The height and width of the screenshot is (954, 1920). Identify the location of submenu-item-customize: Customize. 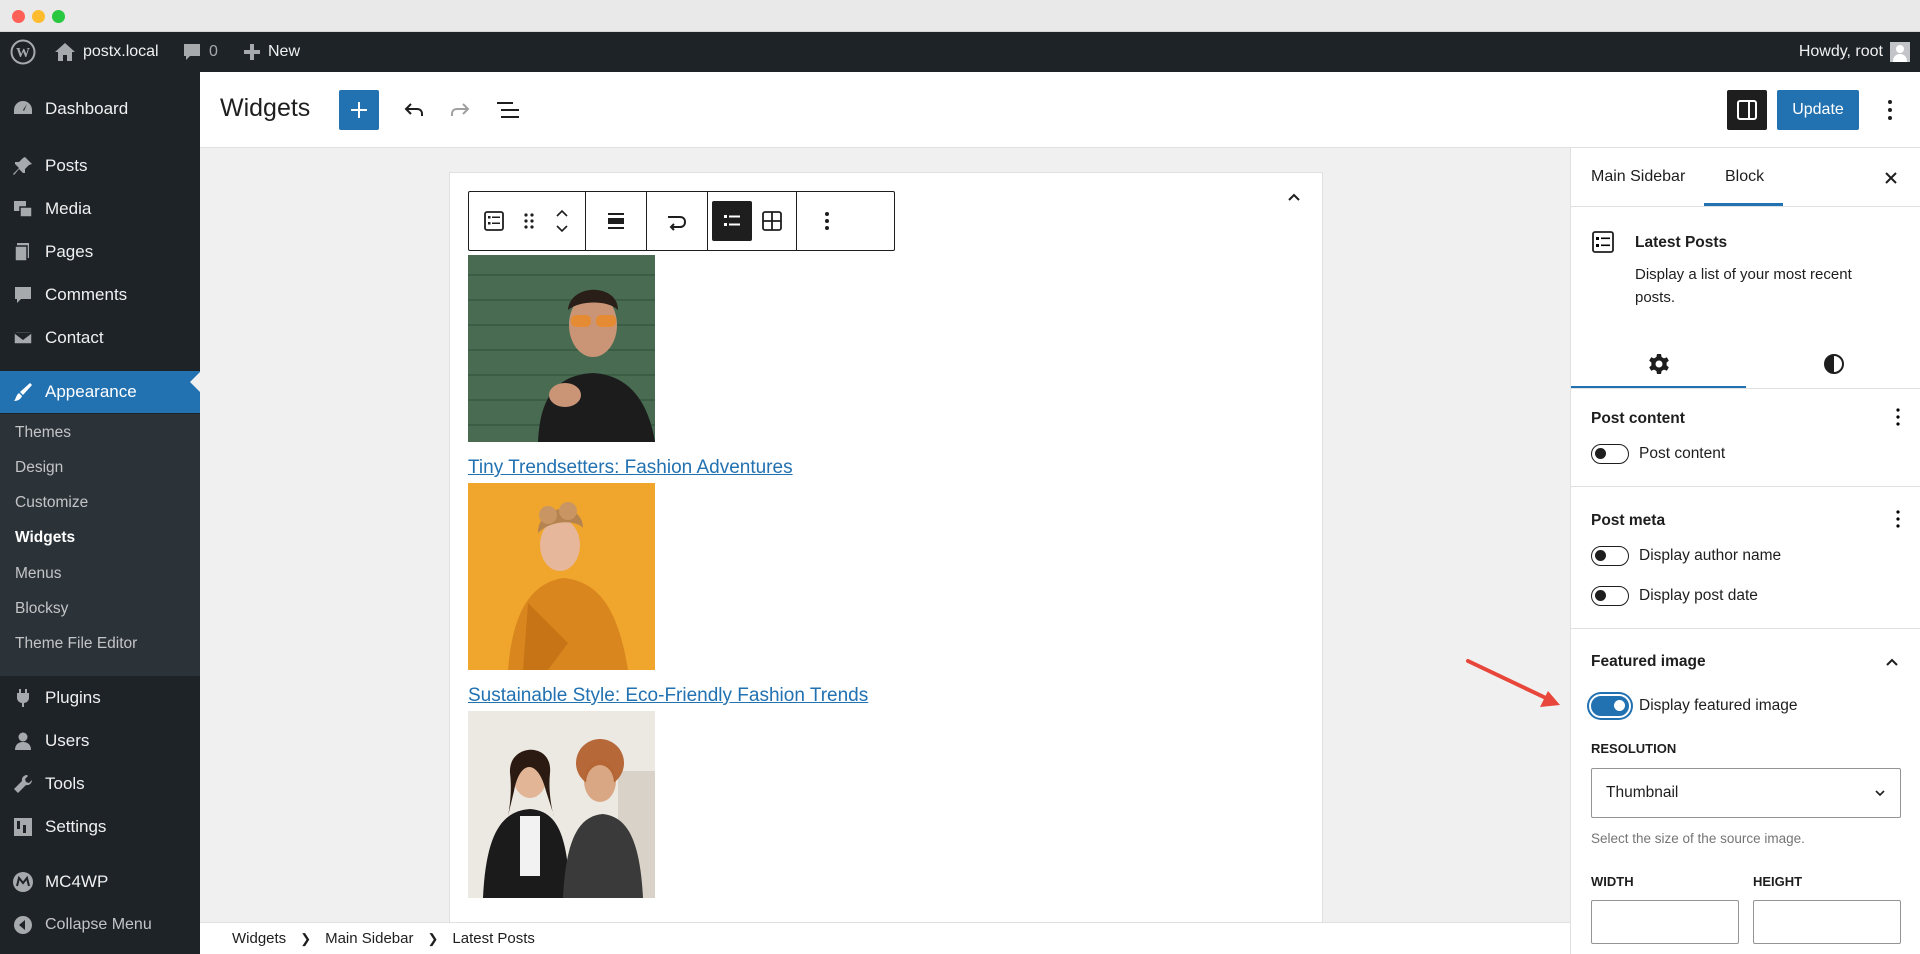
(51, 503).